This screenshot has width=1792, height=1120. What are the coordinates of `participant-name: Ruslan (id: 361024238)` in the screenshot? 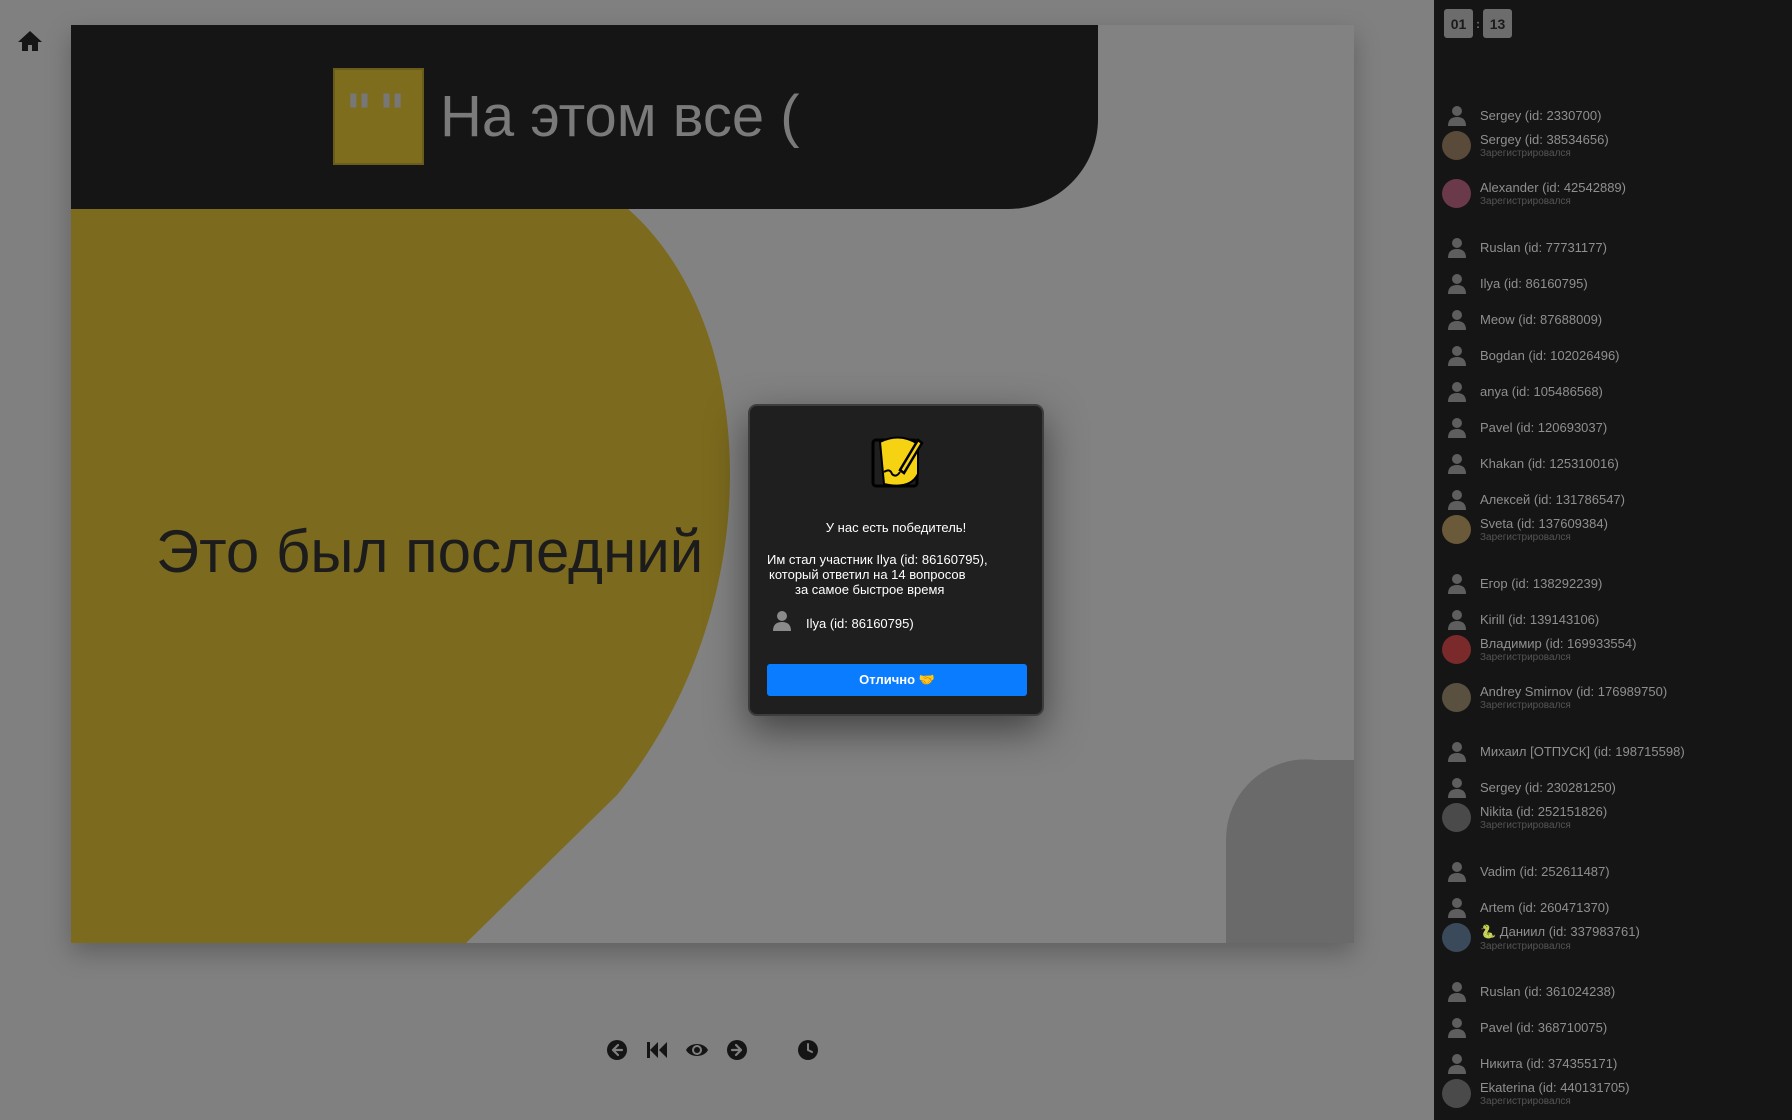 It's located at (1548, 991).